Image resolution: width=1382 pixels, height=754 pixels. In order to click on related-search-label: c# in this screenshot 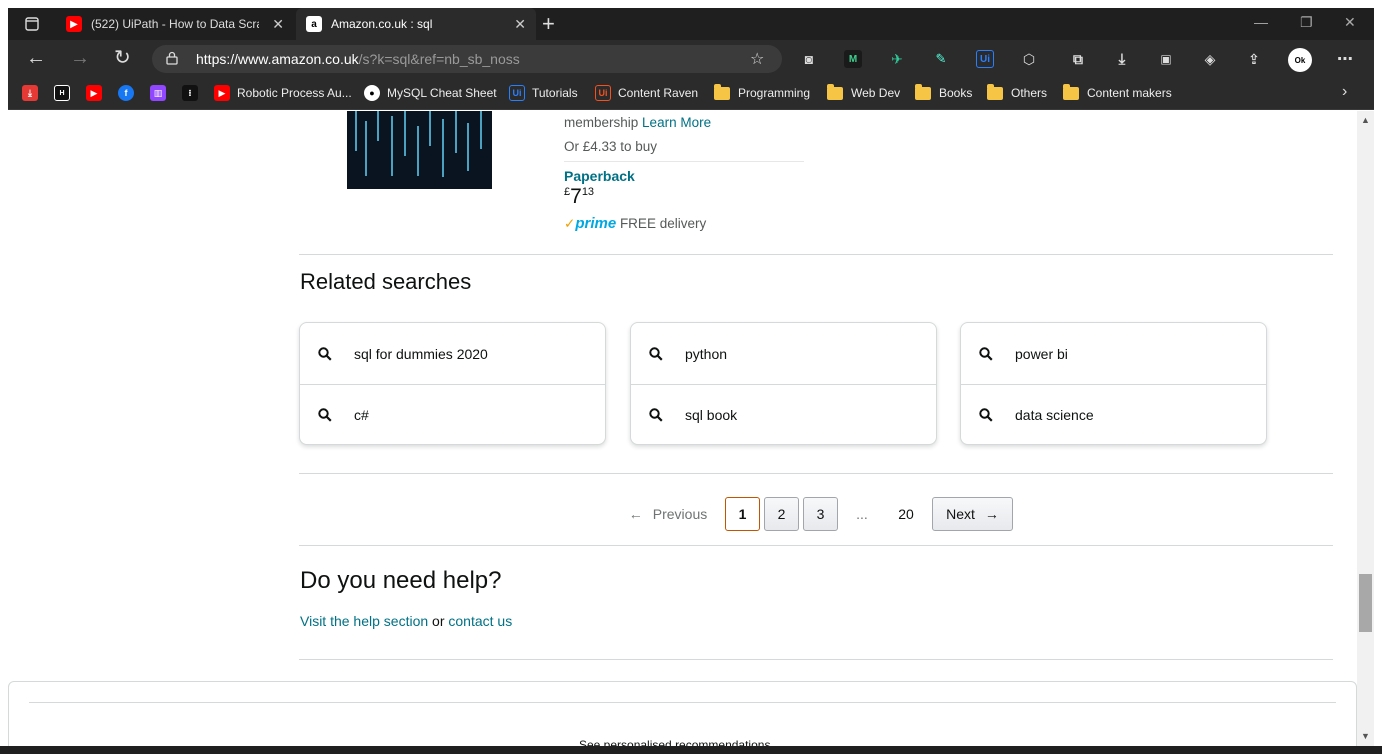, I will do `click(361, 415)`.